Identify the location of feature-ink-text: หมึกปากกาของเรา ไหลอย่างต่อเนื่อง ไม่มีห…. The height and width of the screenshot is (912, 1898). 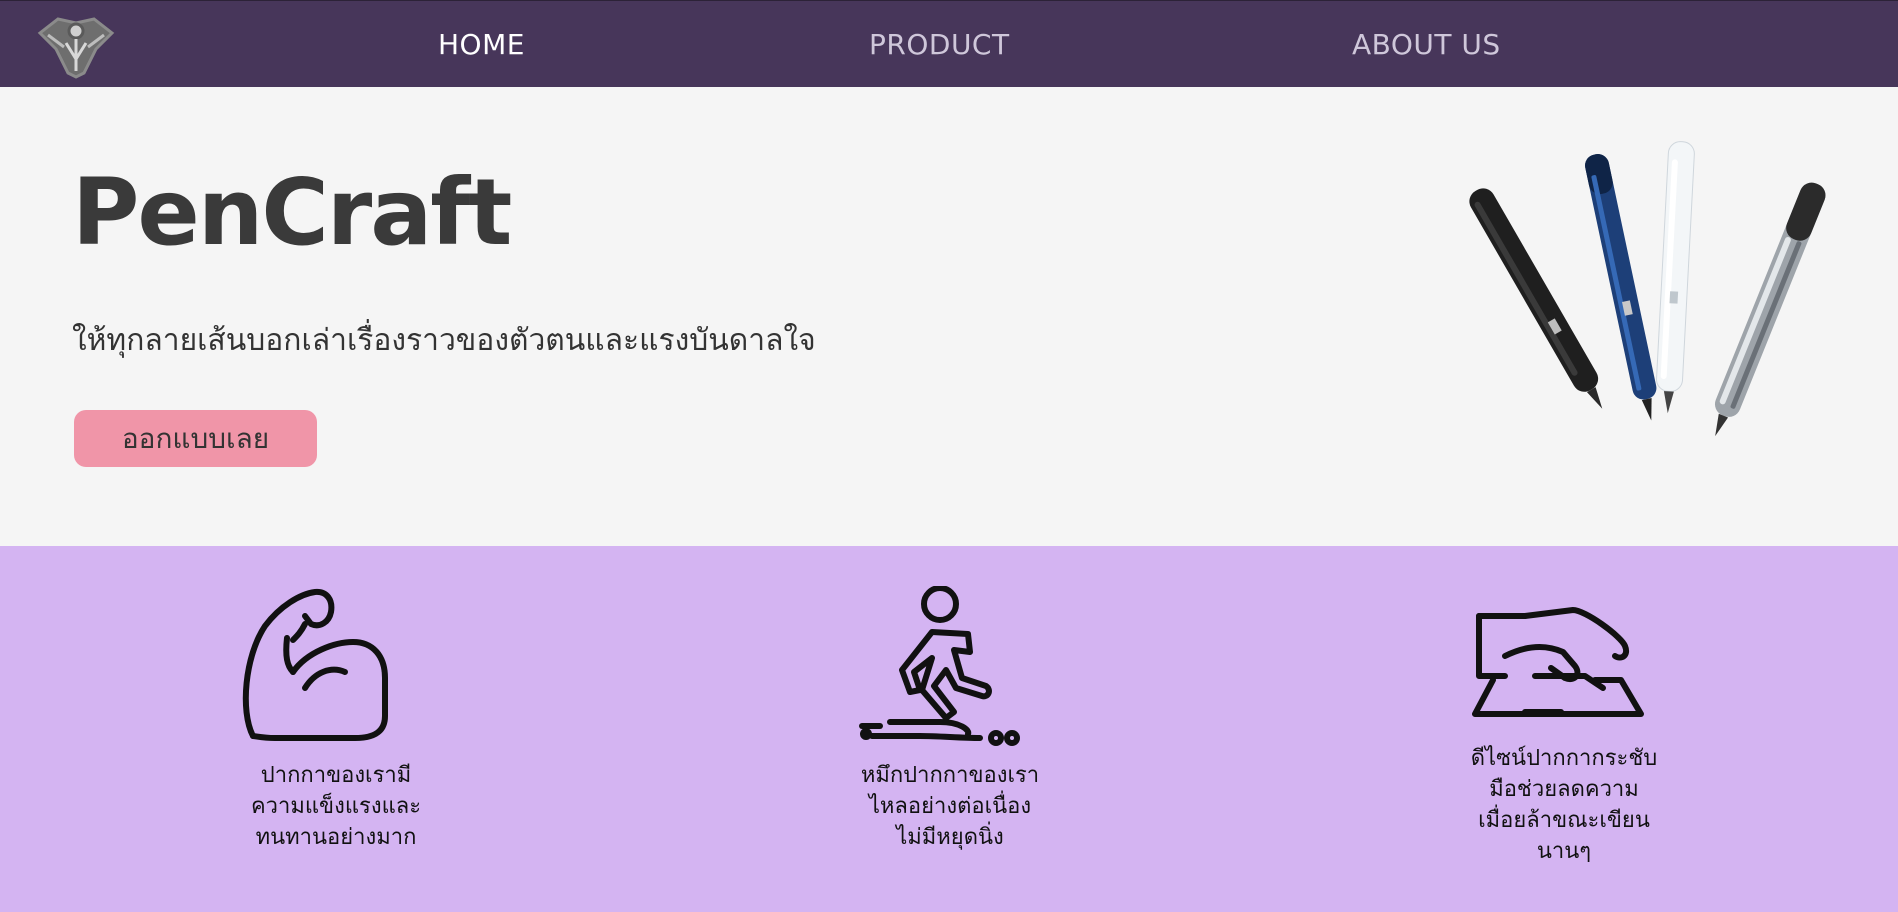
(950, 806).